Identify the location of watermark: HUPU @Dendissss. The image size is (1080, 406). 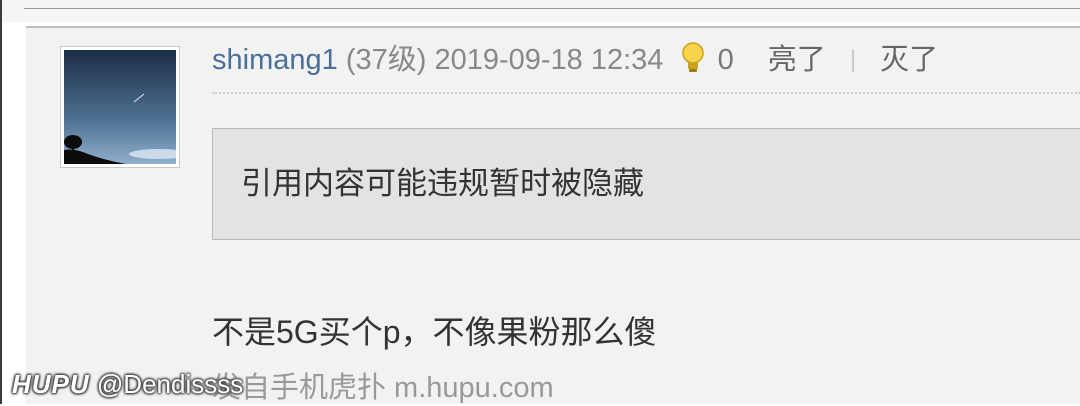
(127, 384).